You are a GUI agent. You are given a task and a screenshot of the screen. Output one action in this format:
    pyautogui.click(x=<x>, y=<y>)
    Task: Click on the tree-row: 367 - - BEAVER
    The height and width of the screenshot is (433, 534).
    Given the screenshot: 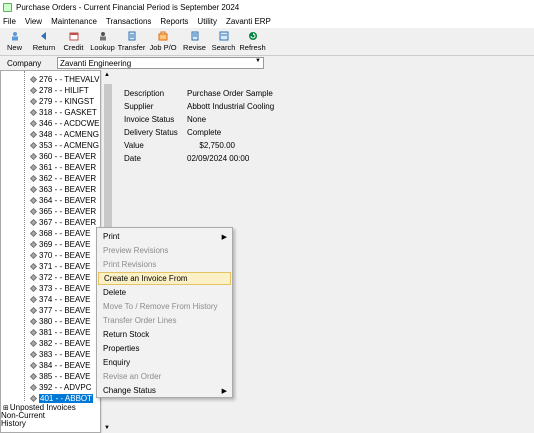 What is the action you would take?
    pyautogui.click(x=63, y=222)
    